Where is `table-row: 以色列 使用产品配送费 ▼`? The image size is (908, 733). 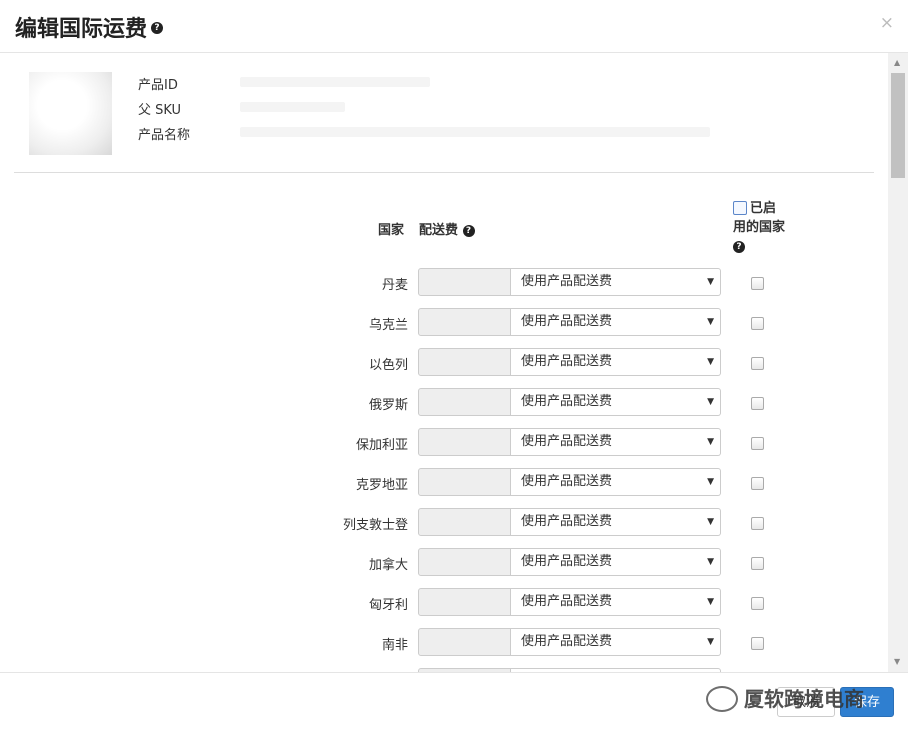 table-row: 以色列 使用产品配送费 ▼ is located at coordinates (443, 368).